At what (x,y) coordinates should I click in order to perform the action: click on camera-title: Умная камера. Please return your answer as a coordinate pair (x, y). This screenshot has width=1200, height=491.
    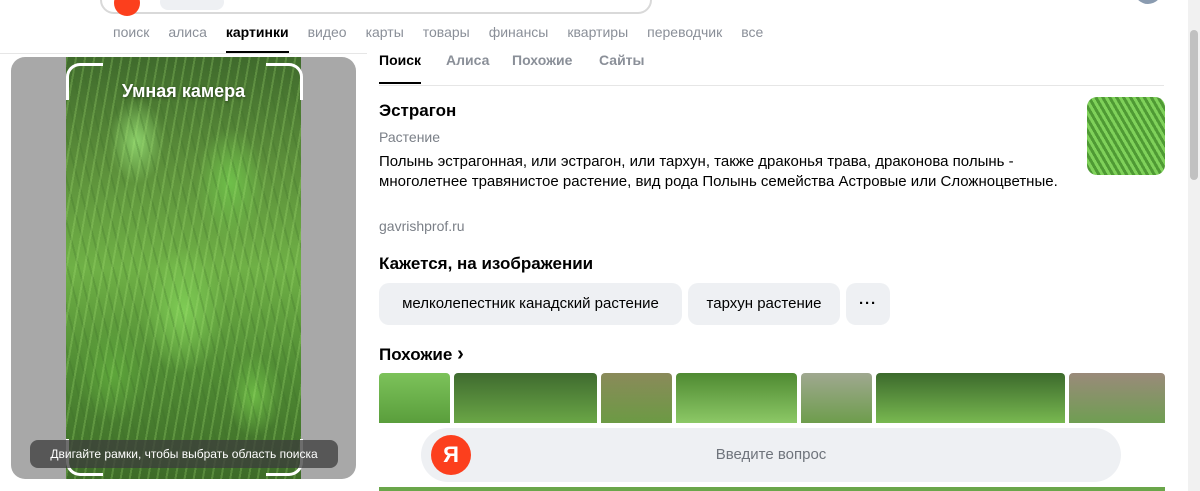
    Looking at the image, I should click on (183, 91).